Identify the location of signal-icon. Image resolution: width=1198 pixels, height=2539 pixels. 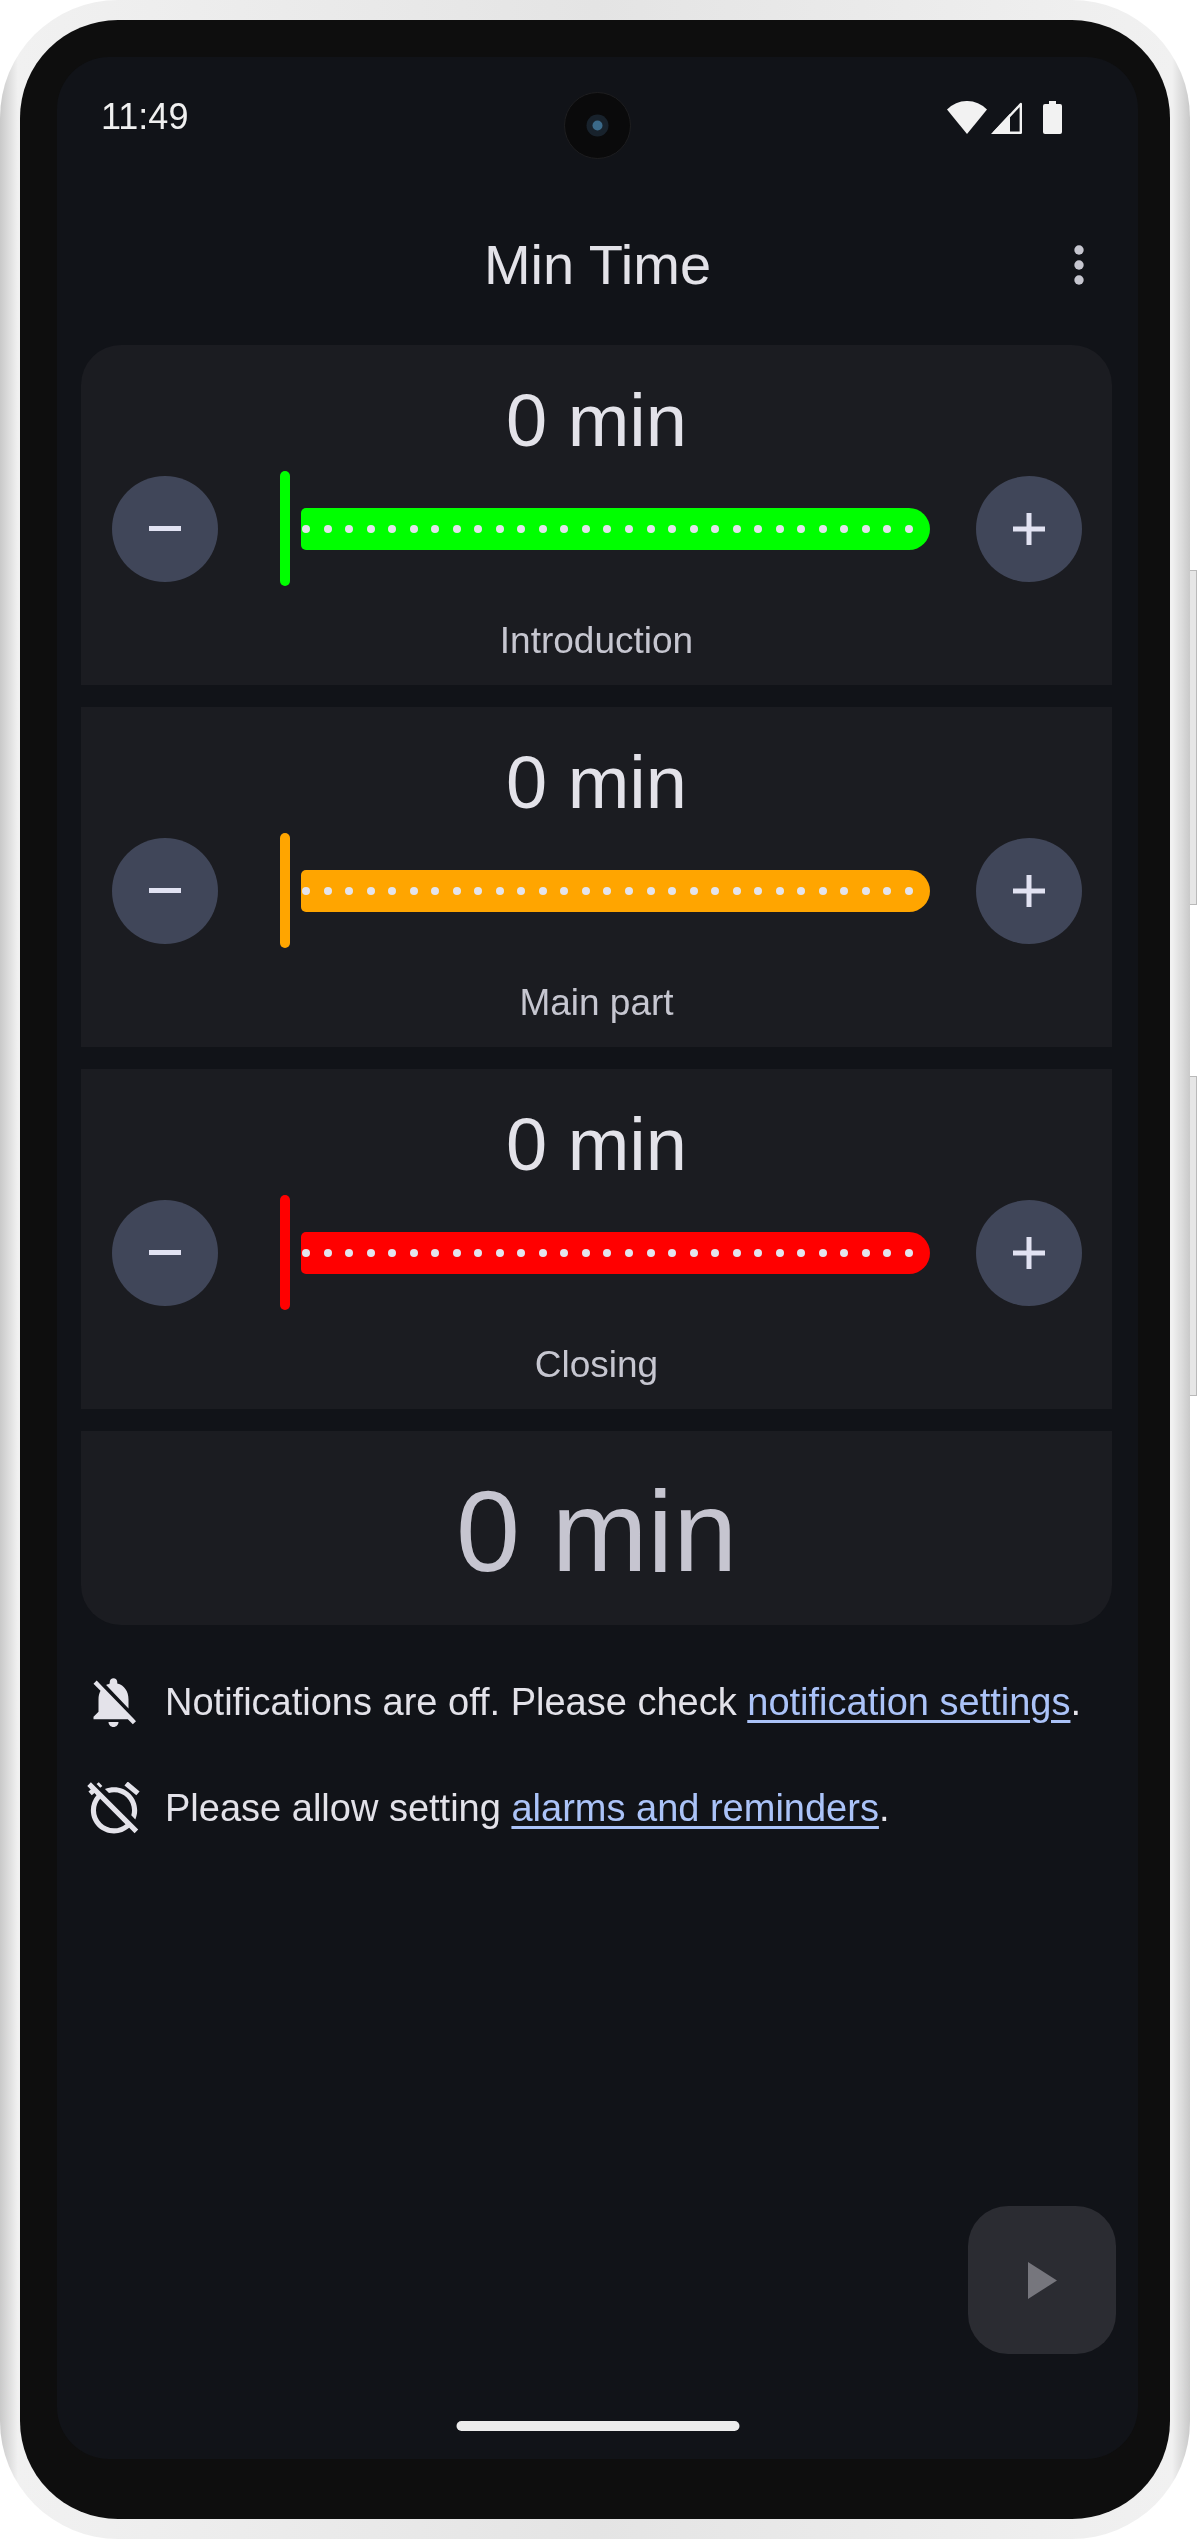
(1006, 117).